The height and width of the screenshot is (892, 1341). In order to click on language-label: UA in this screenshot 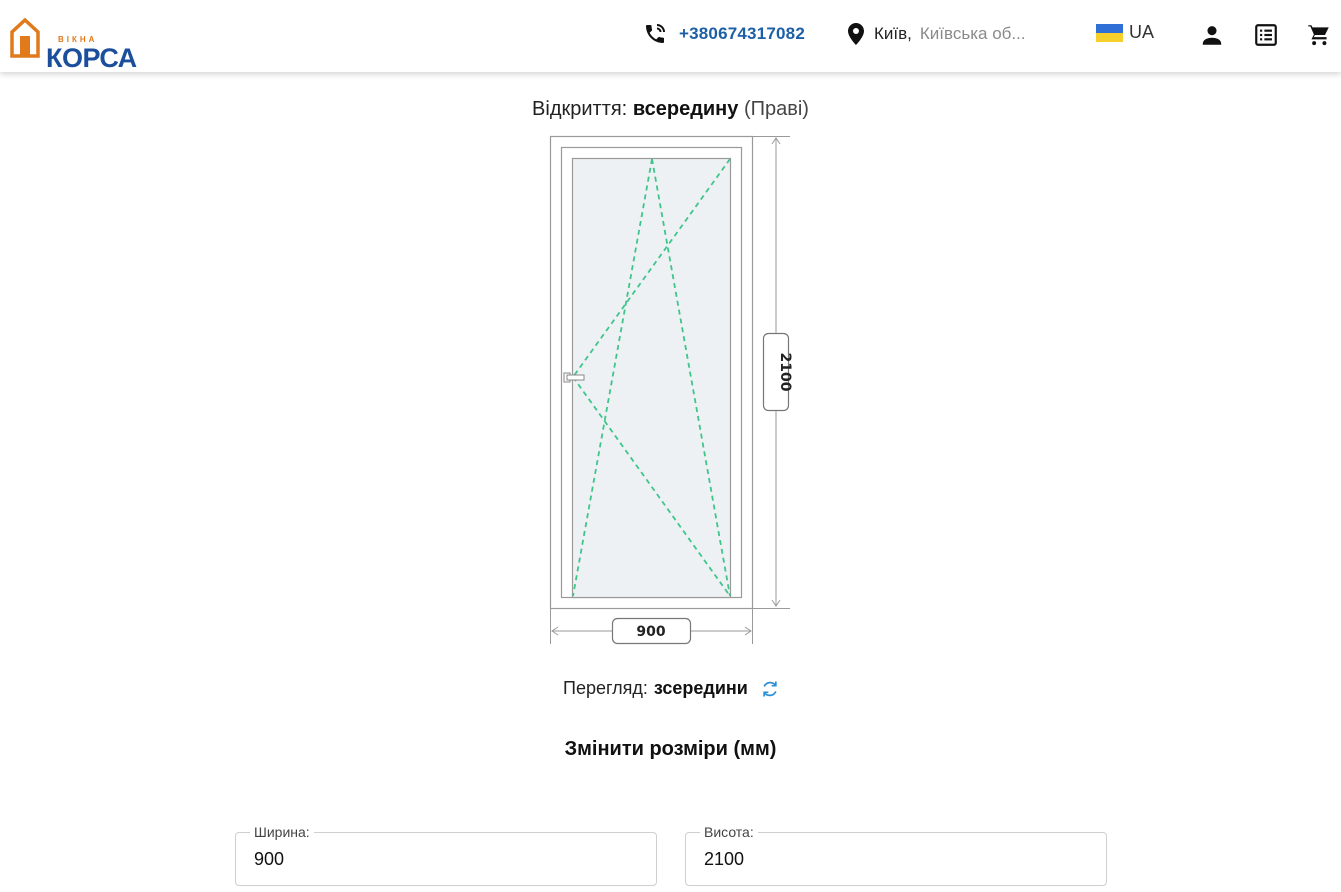, I will do `click(1142, 32)`.